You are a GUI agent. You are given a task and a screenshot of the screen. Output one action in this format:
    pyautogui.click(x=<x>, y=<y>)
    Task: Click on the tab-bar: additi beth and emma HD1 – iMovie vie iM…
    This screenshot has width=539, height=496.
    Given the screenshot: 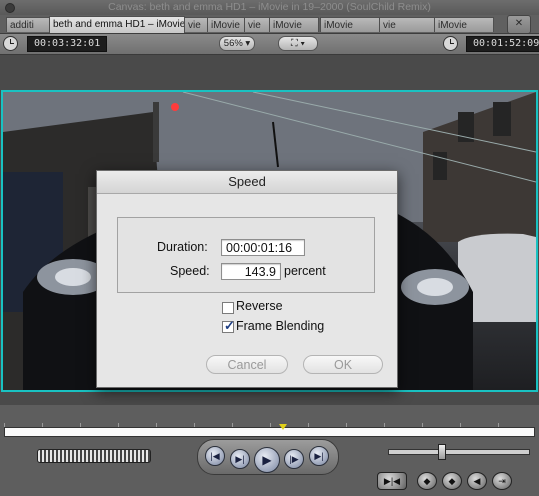 What is the action you would take?
    pyautogui.click(x=269, y=24)
    